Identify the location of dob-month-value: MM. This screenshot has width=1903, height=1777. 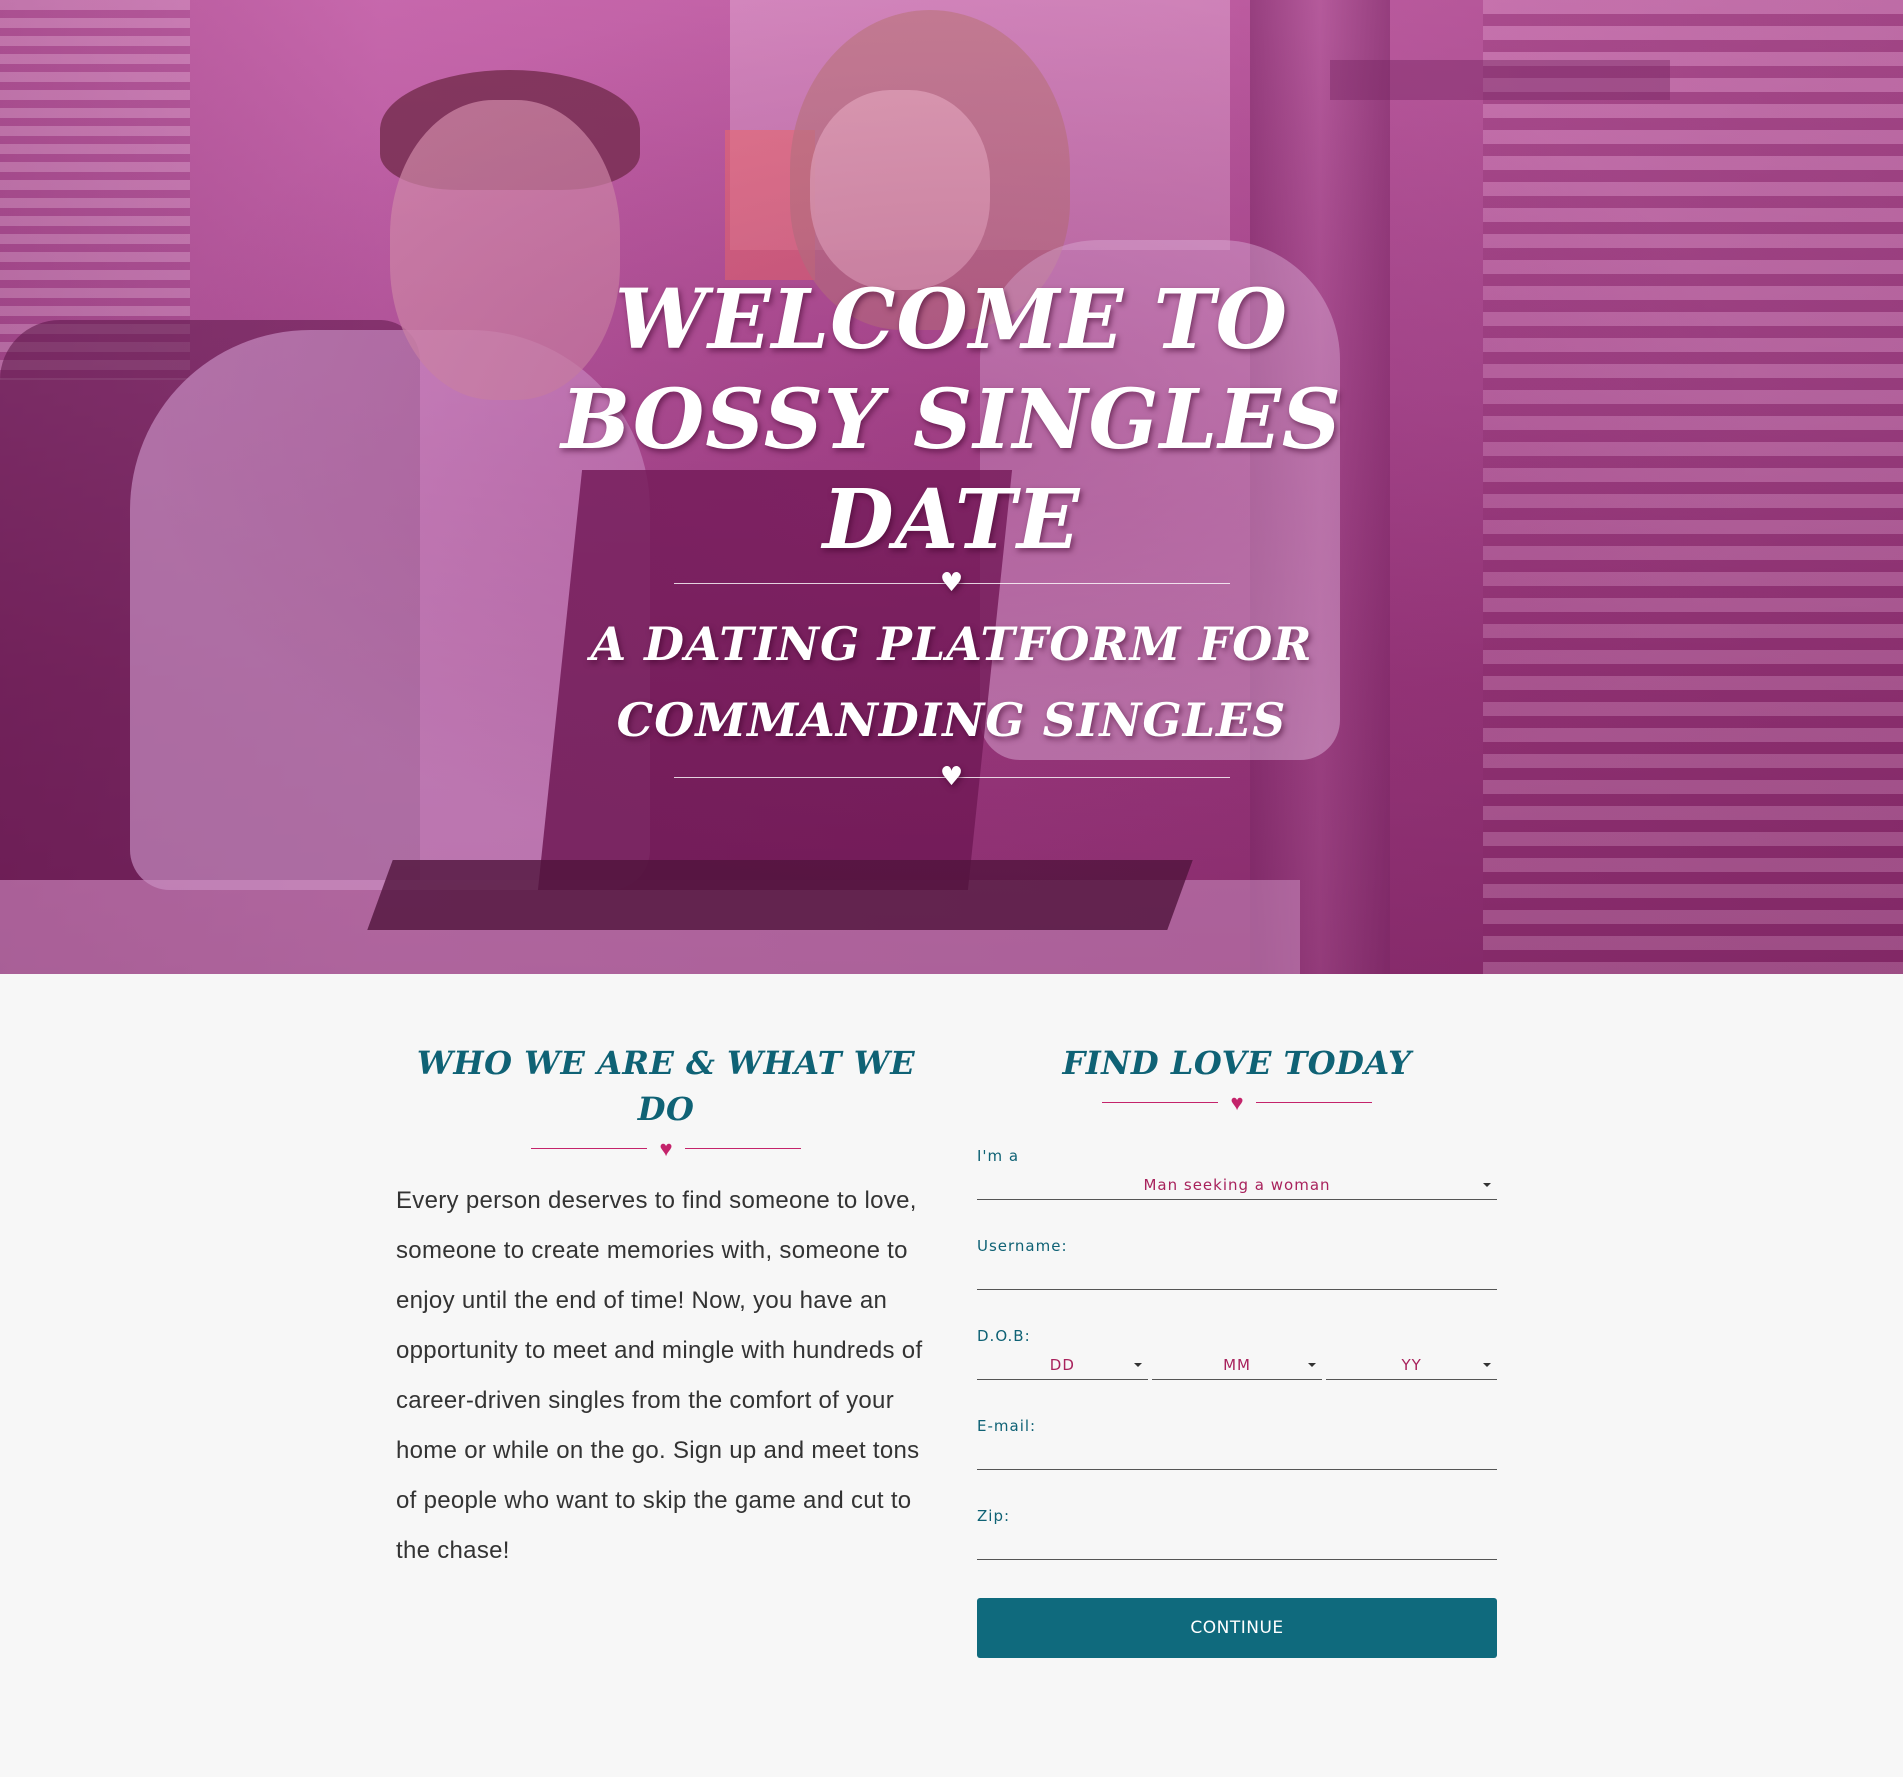
(1237, 1365).